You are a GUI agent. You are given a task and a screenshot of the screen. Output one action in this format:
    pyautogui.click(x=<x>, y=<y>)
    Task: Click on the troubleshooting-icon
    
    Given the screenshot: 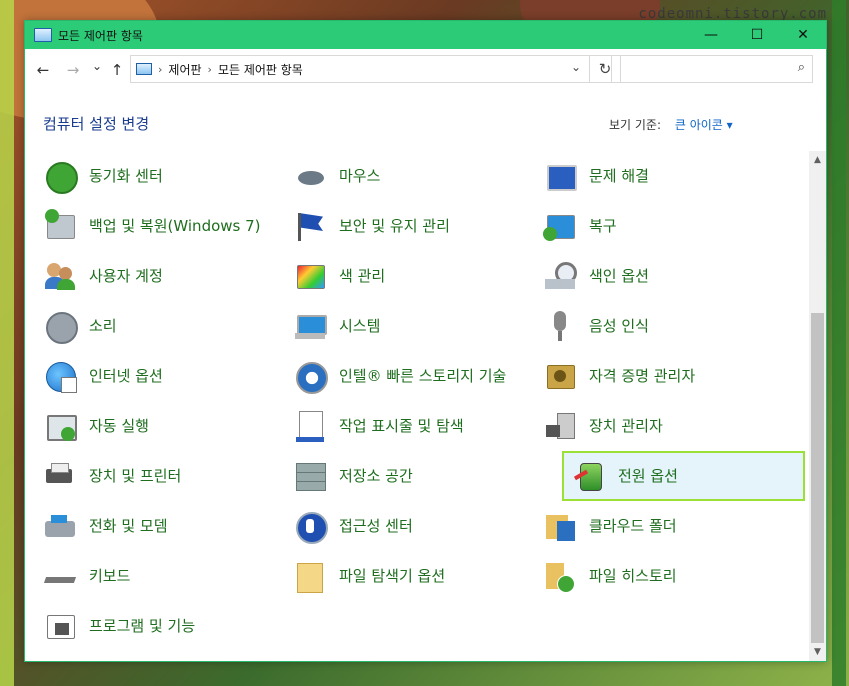 What is the action you would take?
    pyautogui.click(x=560, y=176)
    